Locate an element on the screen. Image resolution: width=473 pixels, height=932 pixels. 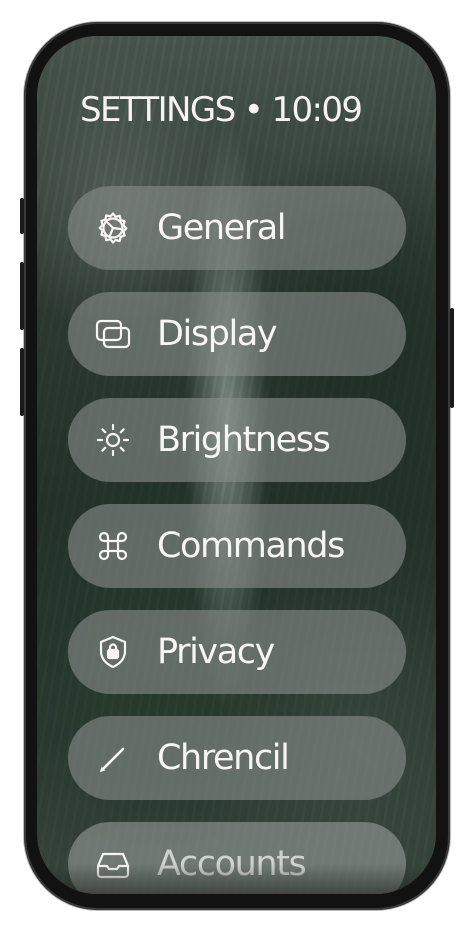
side-button-power is located at coordinates (452, 358).